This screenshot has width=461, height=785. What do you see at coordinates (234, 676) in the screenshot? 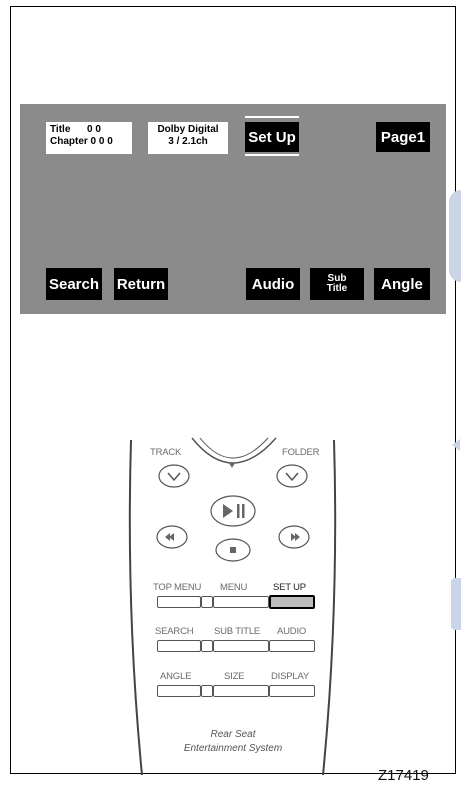
I see `size-label: SIZE` at bounding box center [234, 676].